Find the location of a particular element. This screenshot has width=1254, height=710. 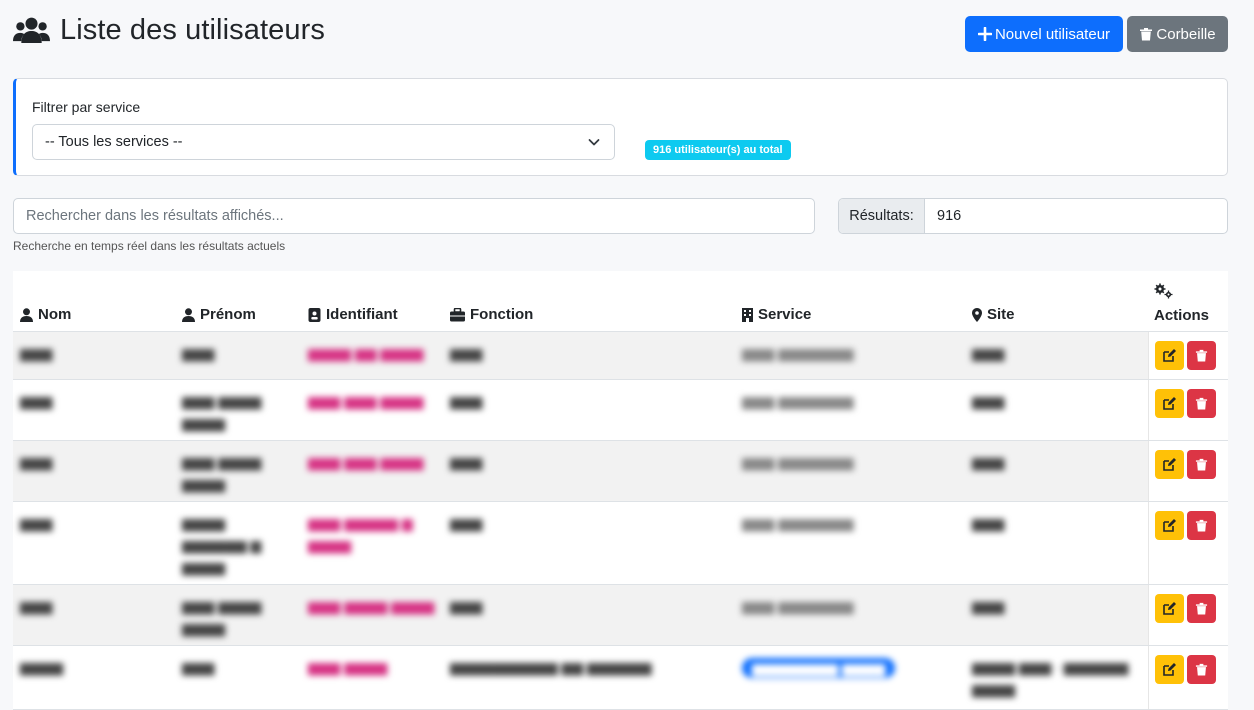

cell-identifiant: ▆▆▆ ▆▆▆▆ is located at coordinates (348, 667).